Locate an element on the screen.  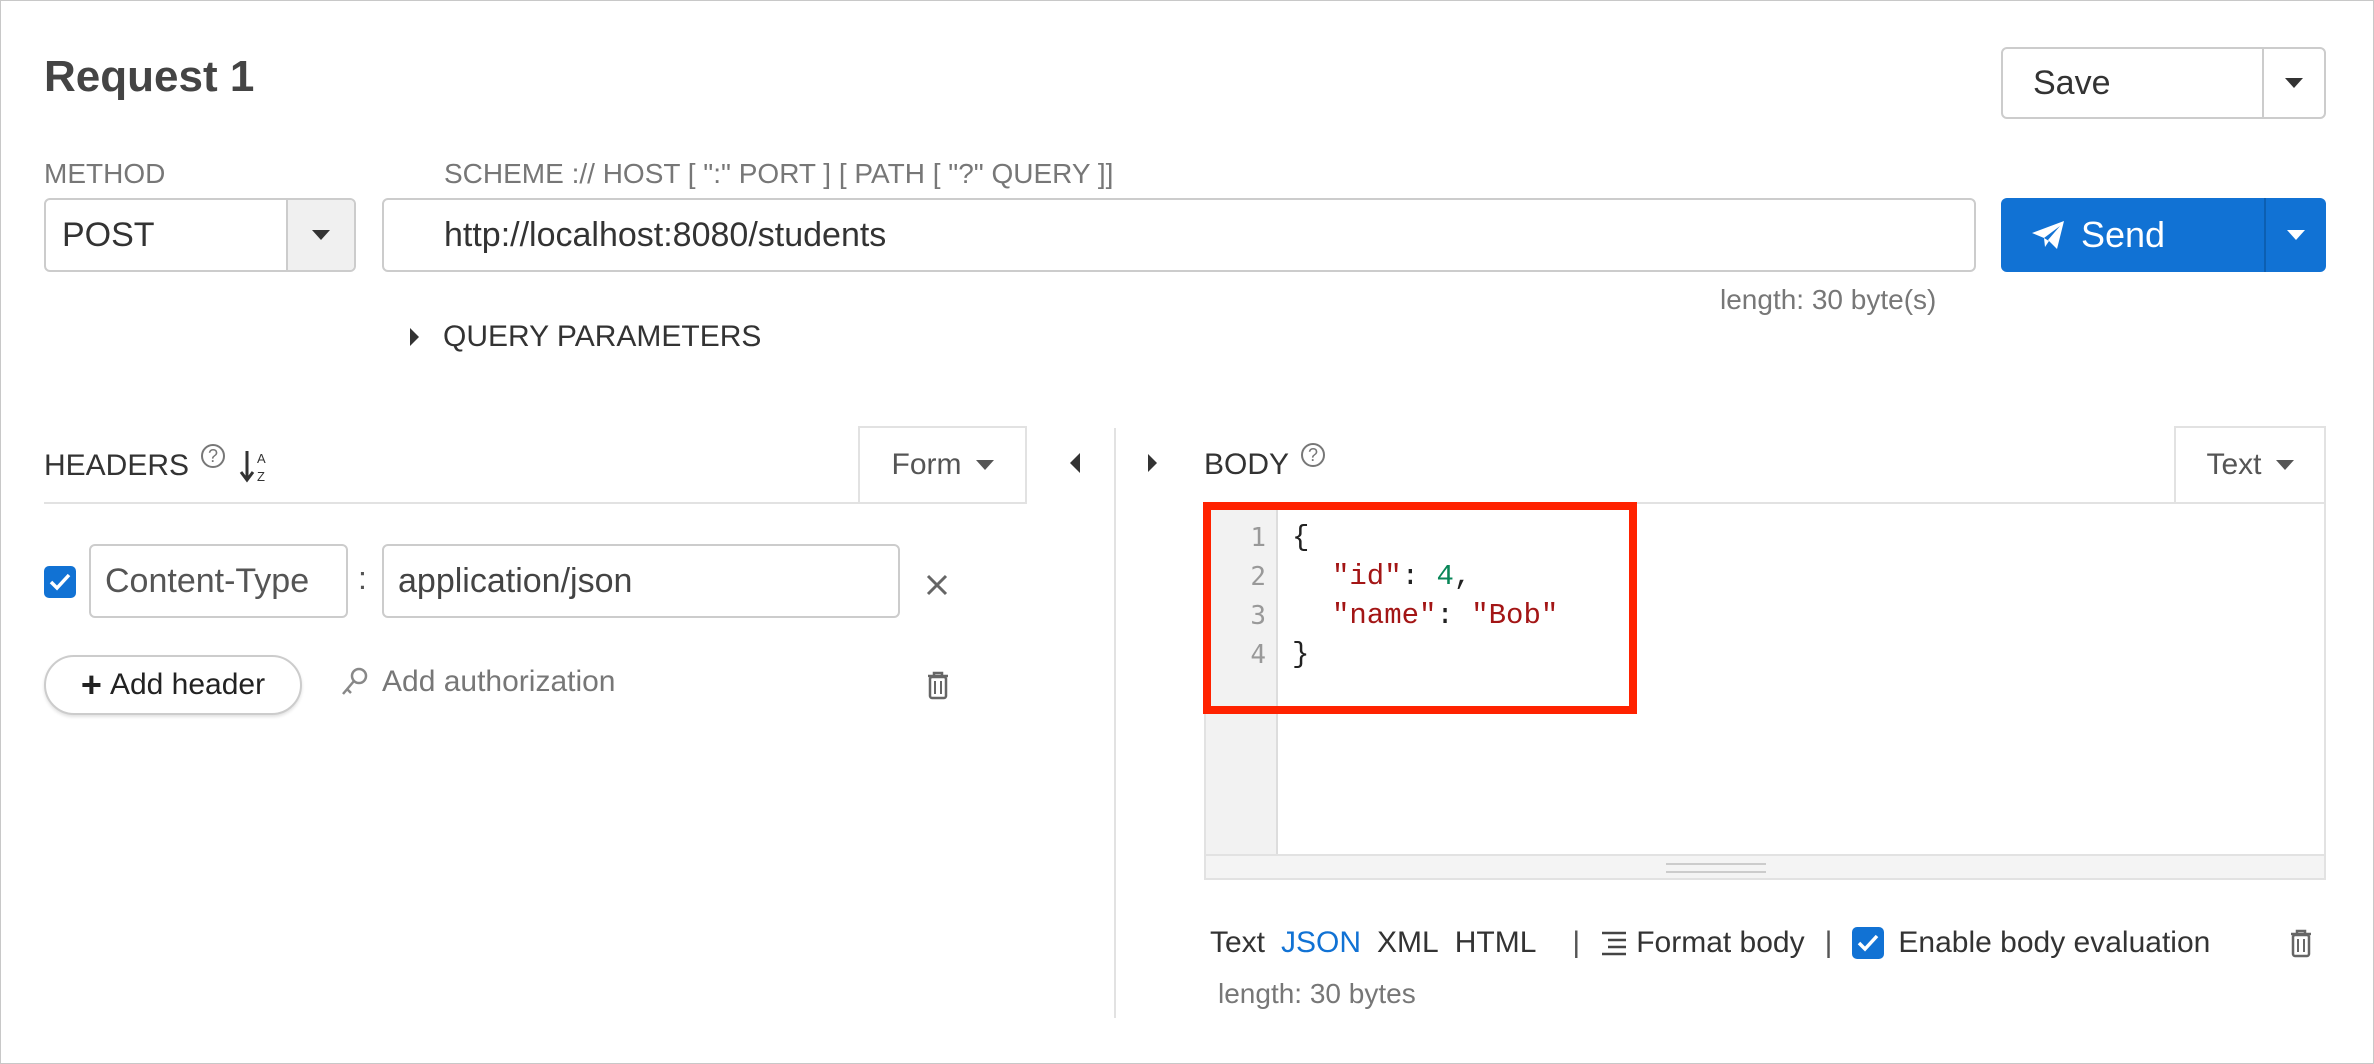
method-dropdown-toggle is located at coordinates (320, 235).